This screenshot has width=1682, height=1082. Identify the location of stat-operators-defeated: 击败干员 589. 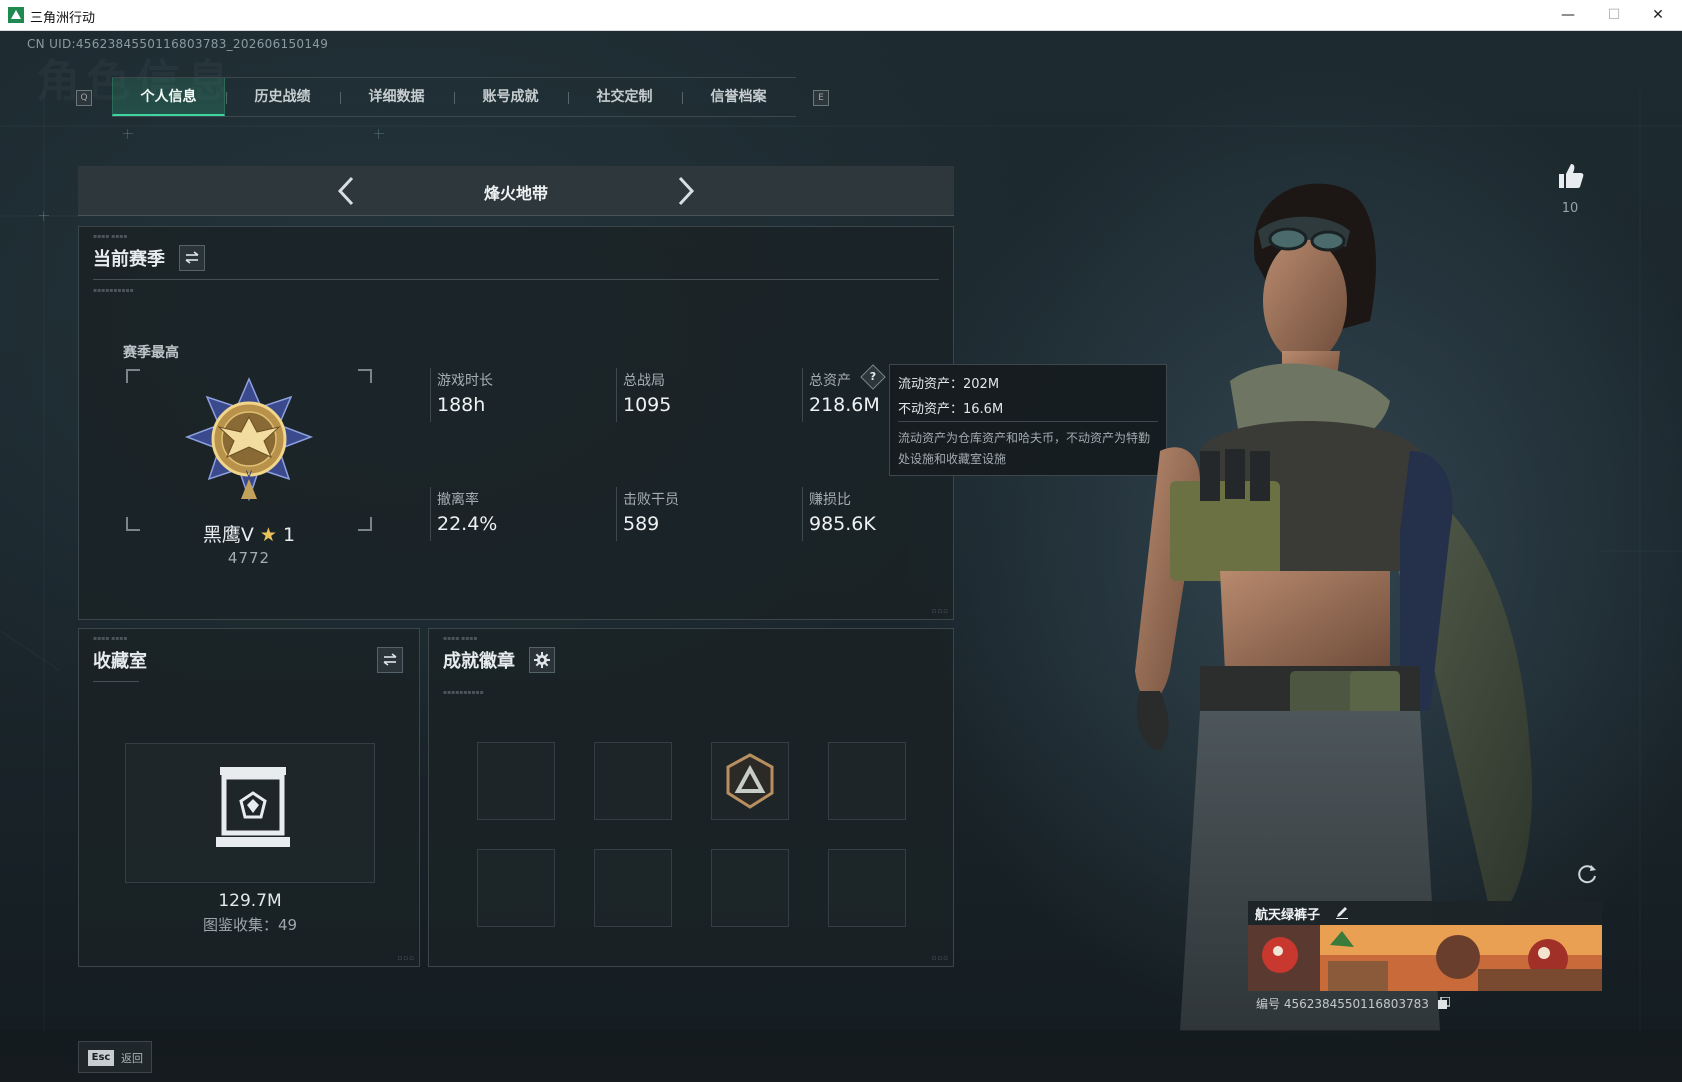
(701, 515).